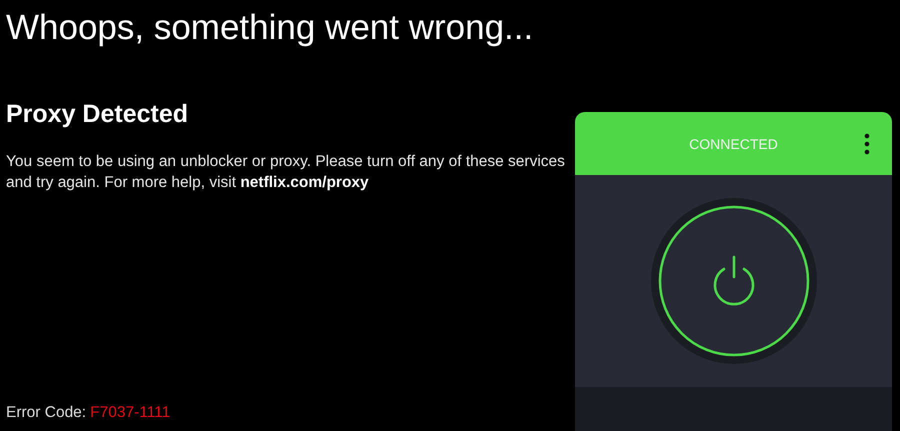 Image resolution: width=900 pixels, height=431 pixels. What do you see at coordinates (98, 114) in the screenshot?
I see `error-heading: Proxy Detected` at bounding box center [98, 114].